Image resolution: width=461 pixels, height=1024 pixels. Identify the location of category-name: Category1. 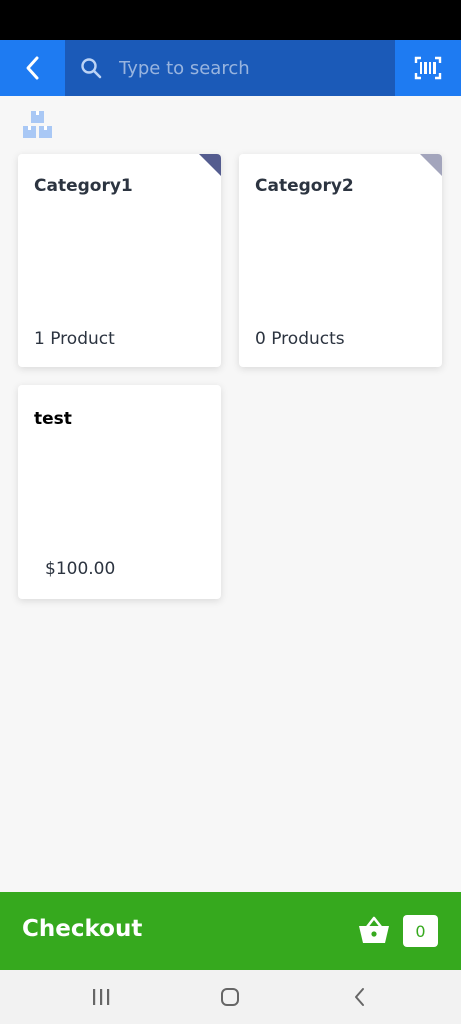
(83, 186).